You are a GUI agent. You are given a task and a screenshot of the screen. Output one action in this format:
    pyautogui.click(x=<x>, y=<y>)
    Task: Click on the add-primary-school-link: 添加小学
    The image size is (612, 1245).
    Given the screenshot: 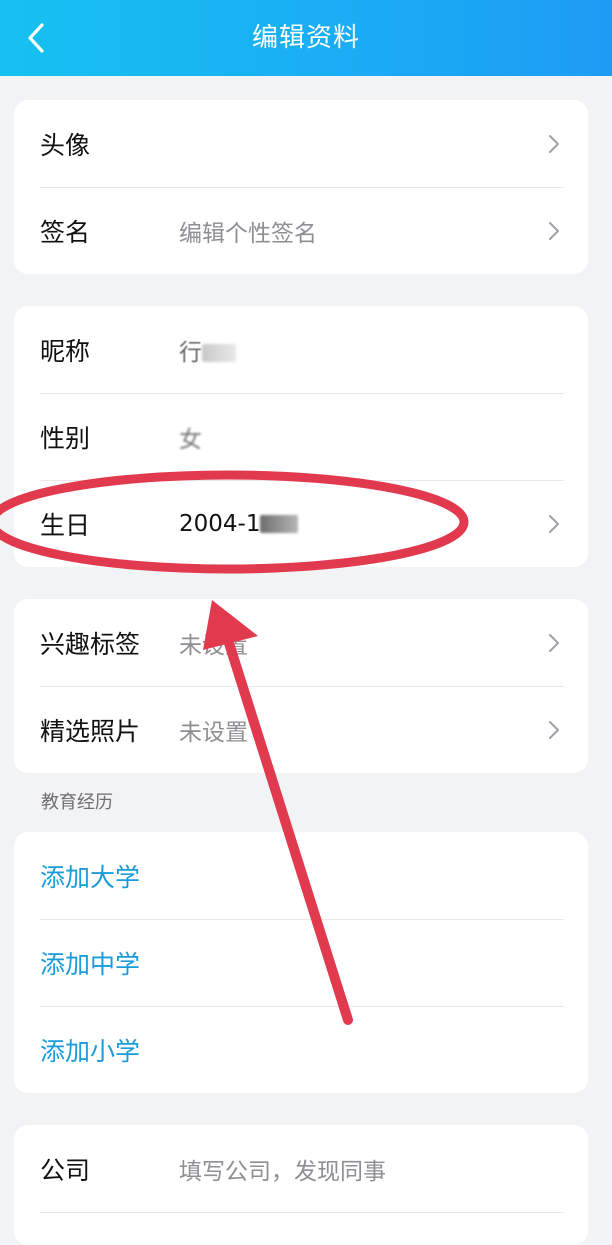 What is the action you would take?
    pyautogui.click(x=90, y=1050)
    